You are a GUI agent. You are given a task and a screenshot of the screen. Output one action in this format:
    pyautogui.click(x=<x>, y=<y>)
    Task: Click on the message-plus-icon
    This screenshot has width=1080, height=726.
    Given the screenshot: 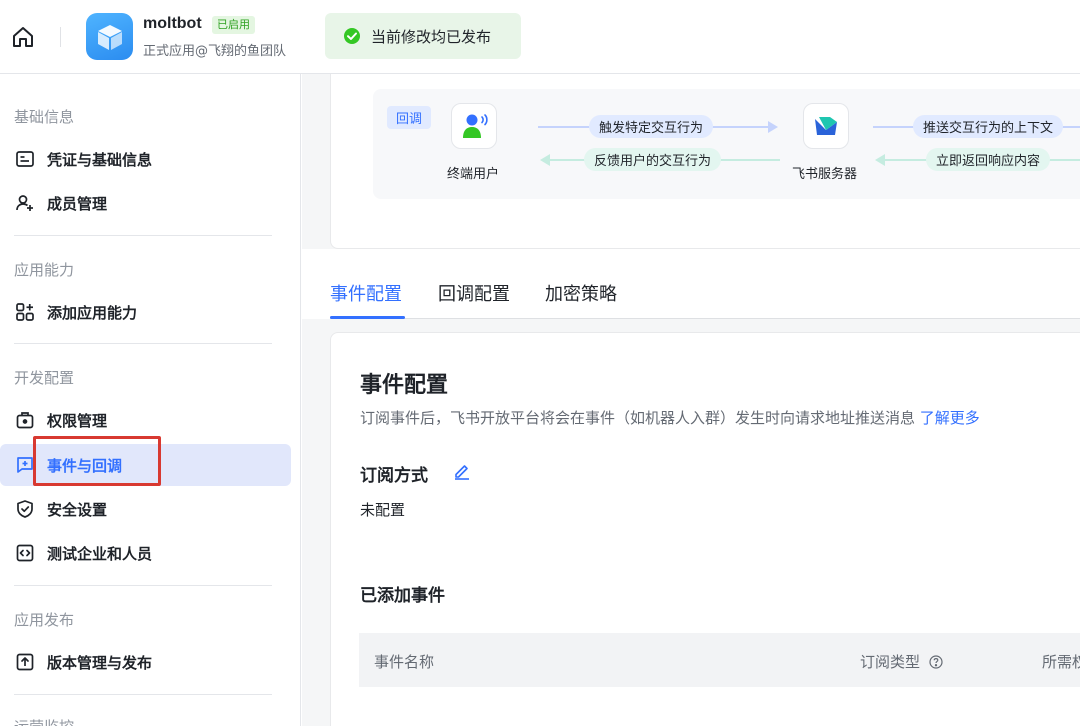 What is the action you would take?
    pyautogui.click(x=25, y=465)
    